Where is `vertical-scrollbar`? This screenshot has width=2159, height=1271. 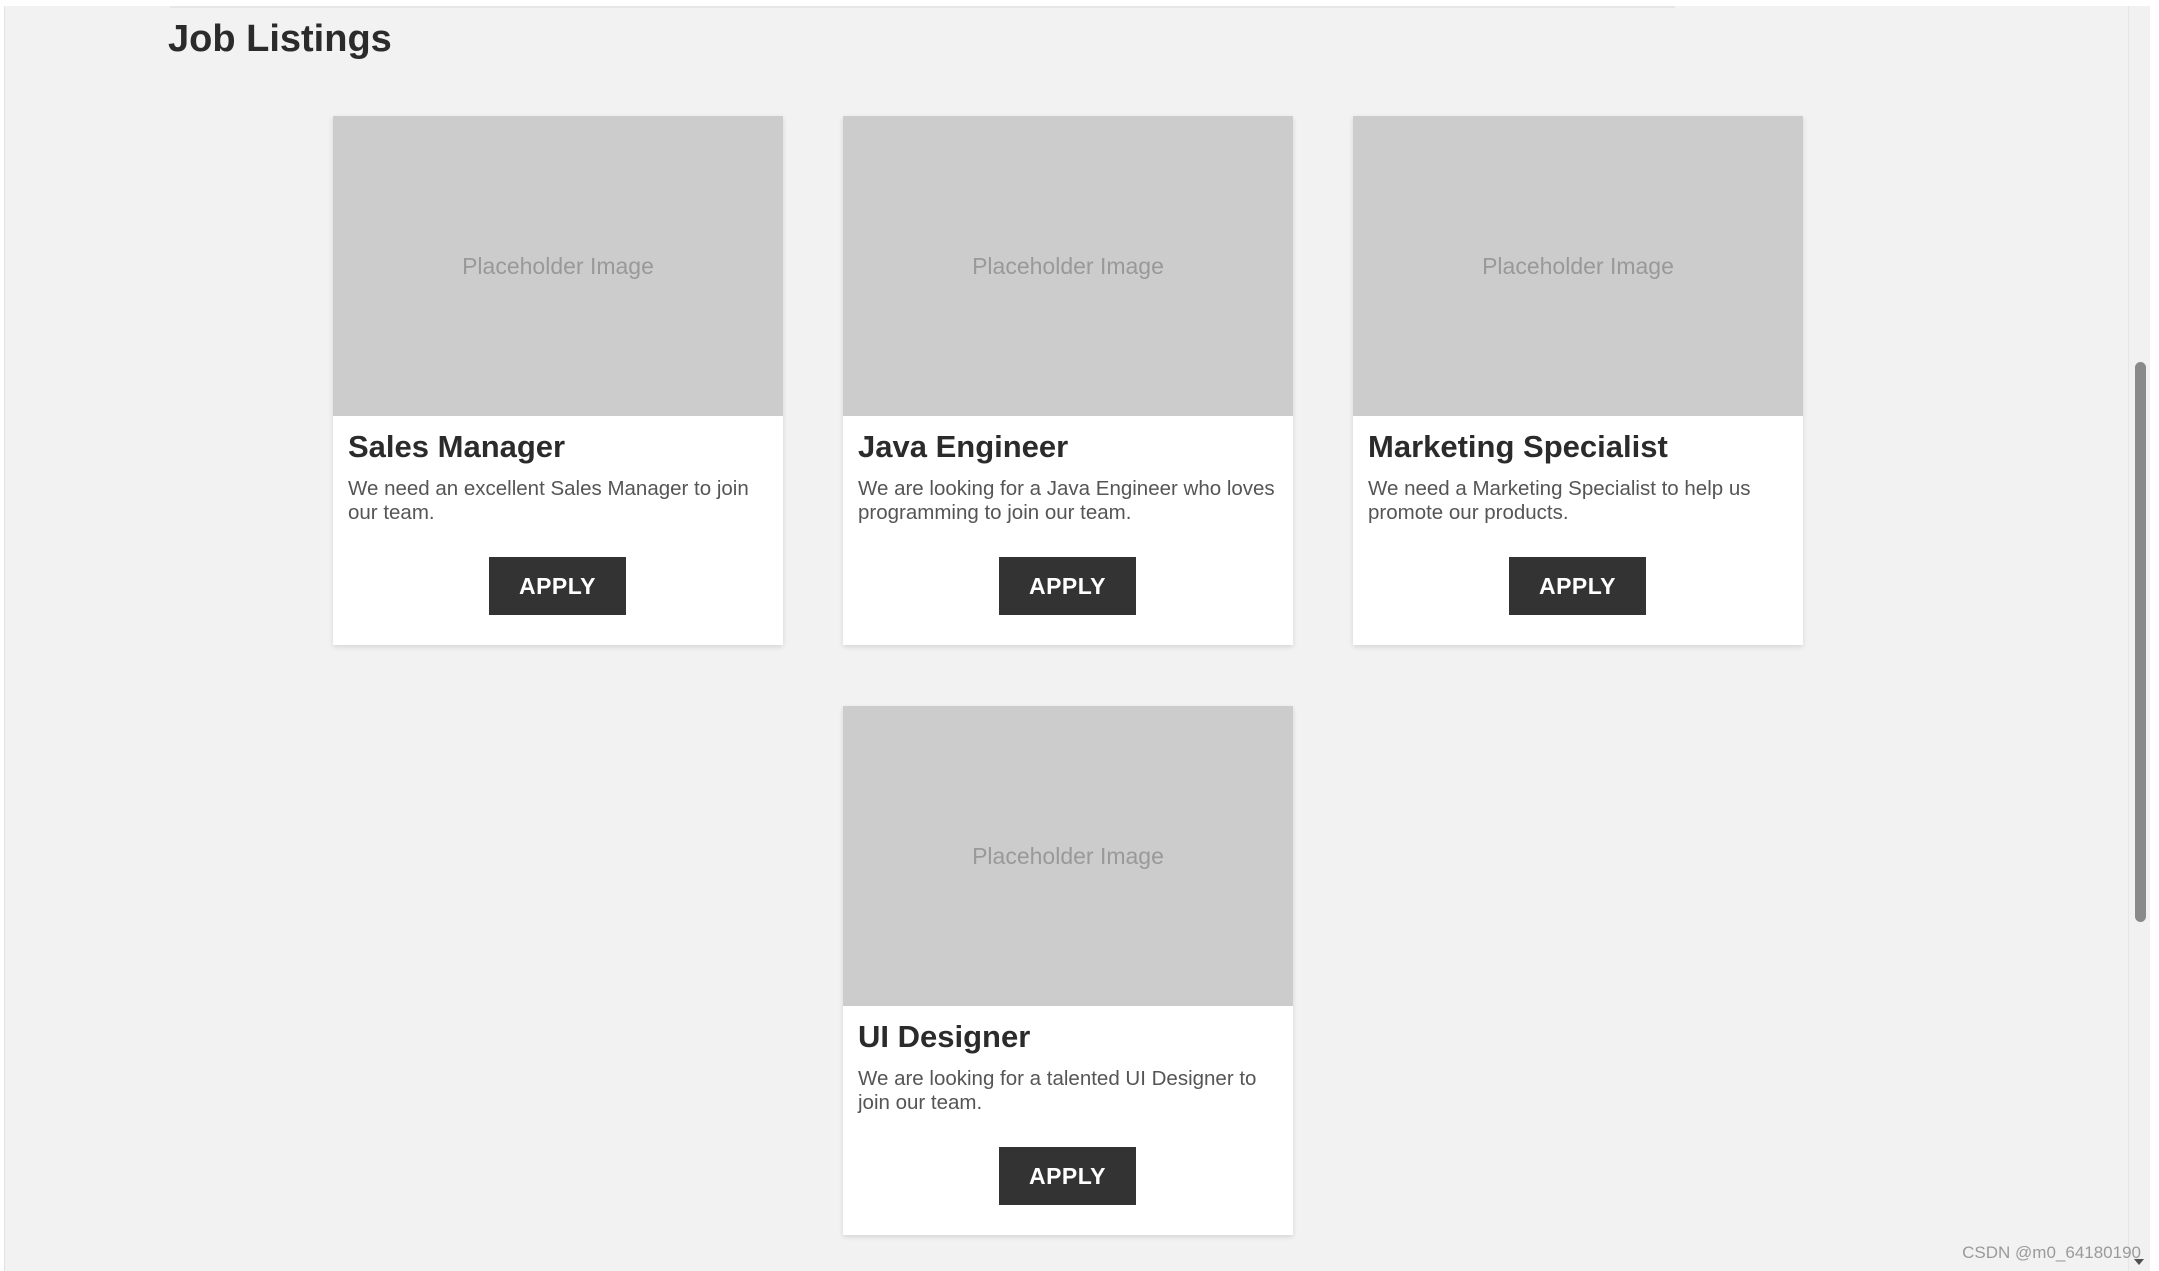
vertical-scrollbar is located at coordinates (2139, 638).